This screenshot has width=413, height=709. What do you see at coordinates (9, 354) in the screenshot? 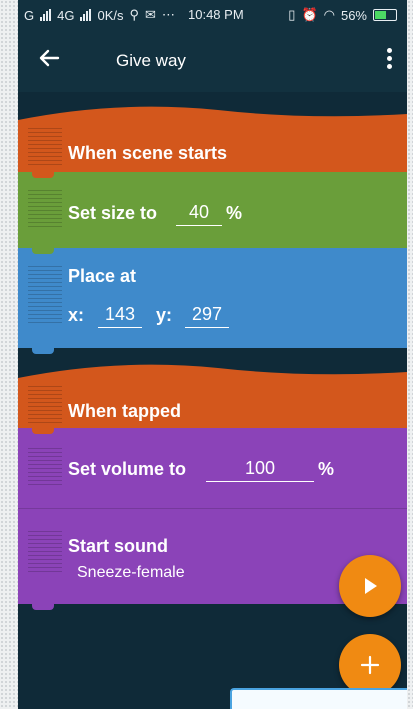
I see `left-background-pattern` at bounding box center [9, 354].